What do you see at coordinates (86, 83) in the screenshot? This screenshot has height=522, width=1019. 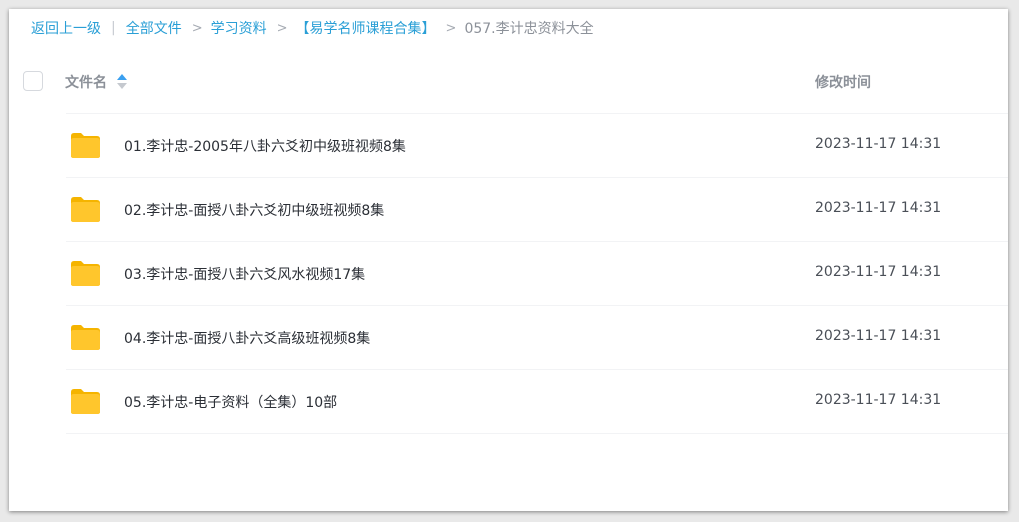 I see `column-header-name-label: 文件名` at bounding box center [86, 83].